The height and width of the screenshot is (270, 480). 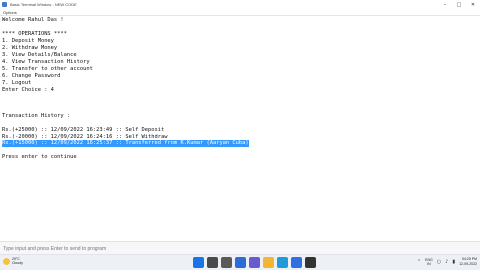 I want to click on window-controls: – □ ✕, so click(x=459, y=4).